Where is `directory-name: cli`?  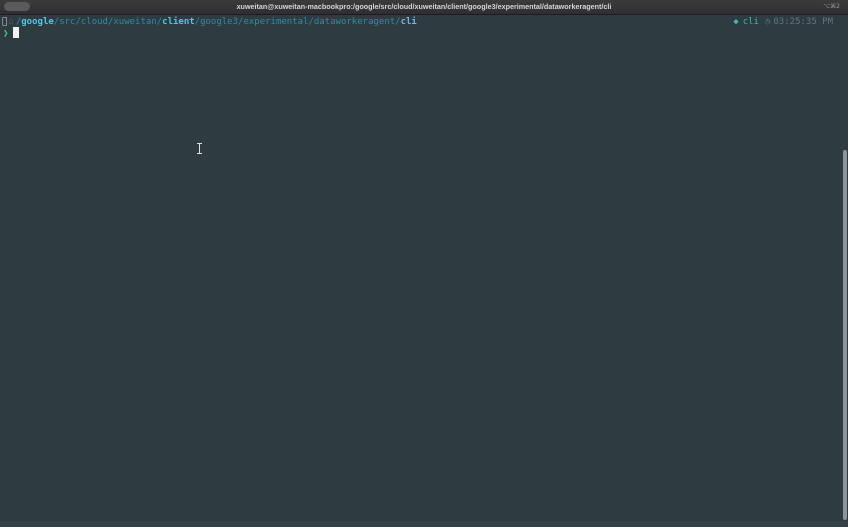 directory-name: cli is located at coordinates (750, 22).